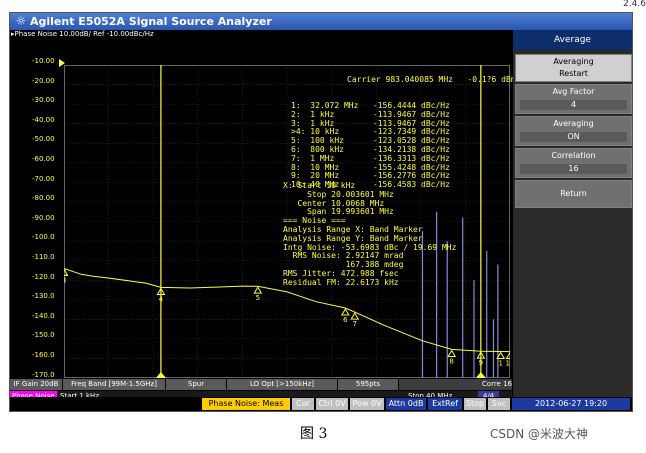 The image size is (646, 453). Describe the element at coordinates (282, 384) in the screenshot. I see `softkey-lo-opt: LO Opt [>150kHz]` at that location.